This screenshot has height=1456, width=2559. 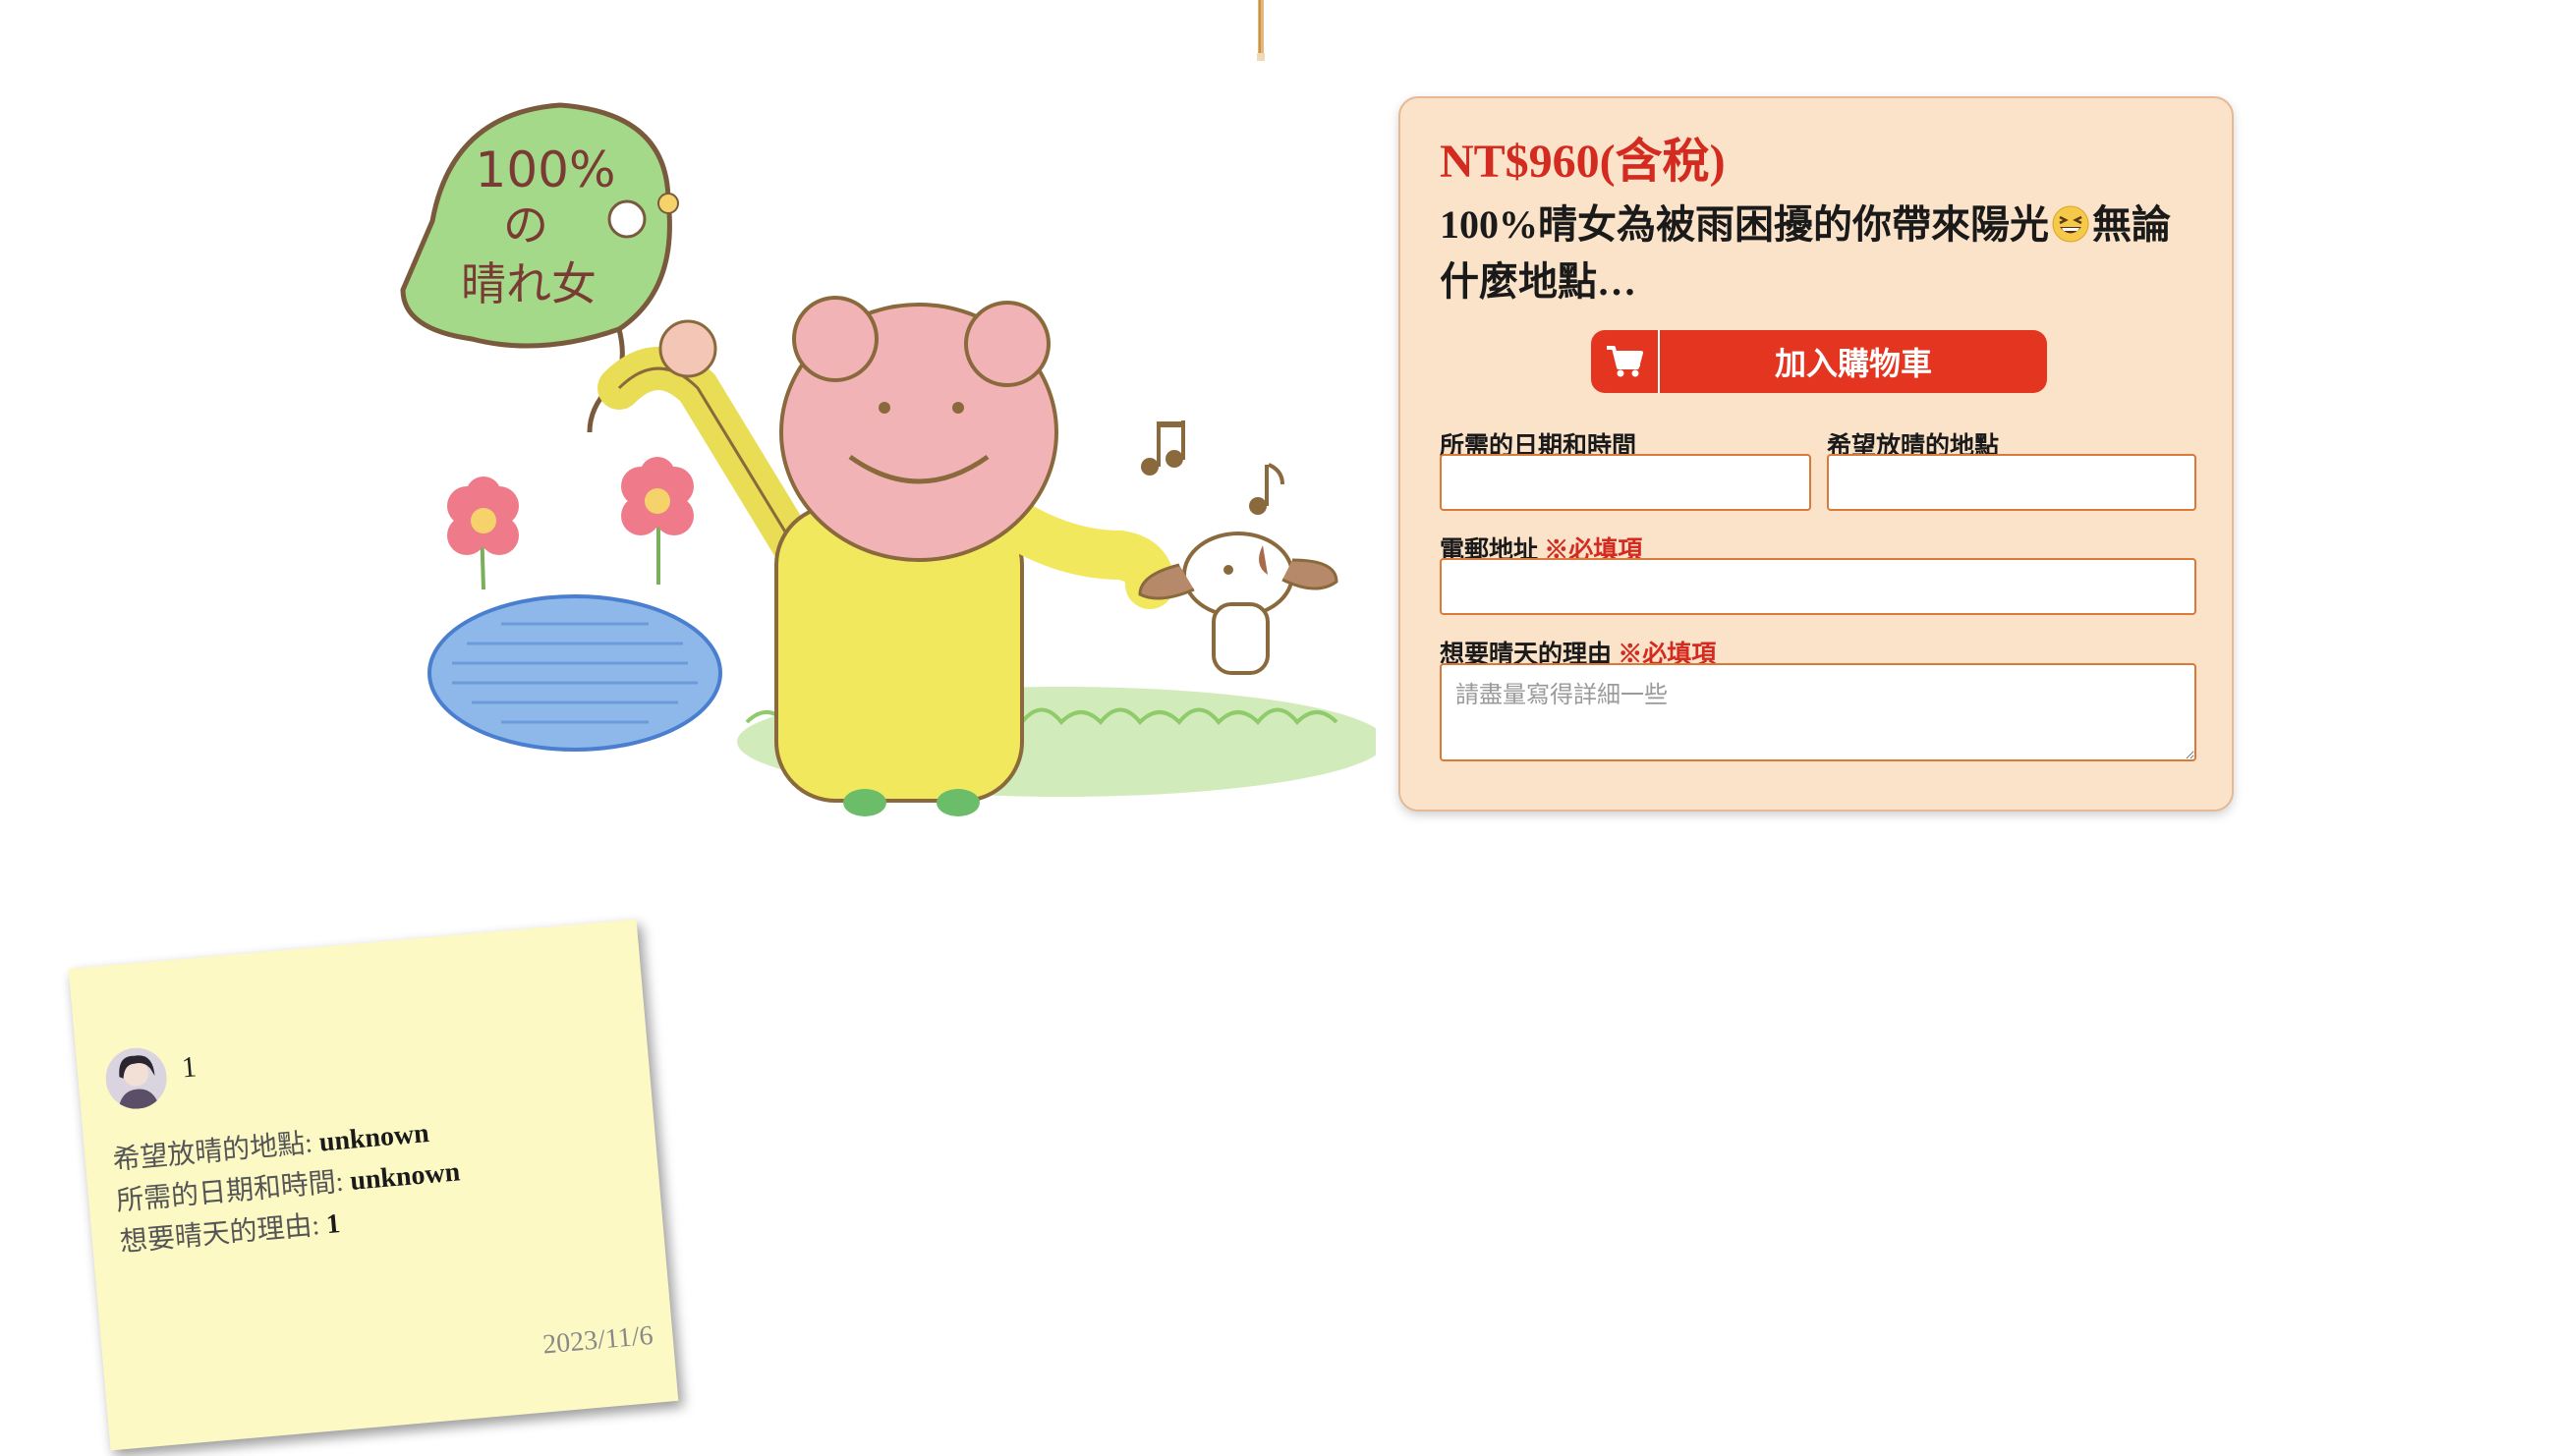 I want to click on location-input, so click(x=2011, y=482).